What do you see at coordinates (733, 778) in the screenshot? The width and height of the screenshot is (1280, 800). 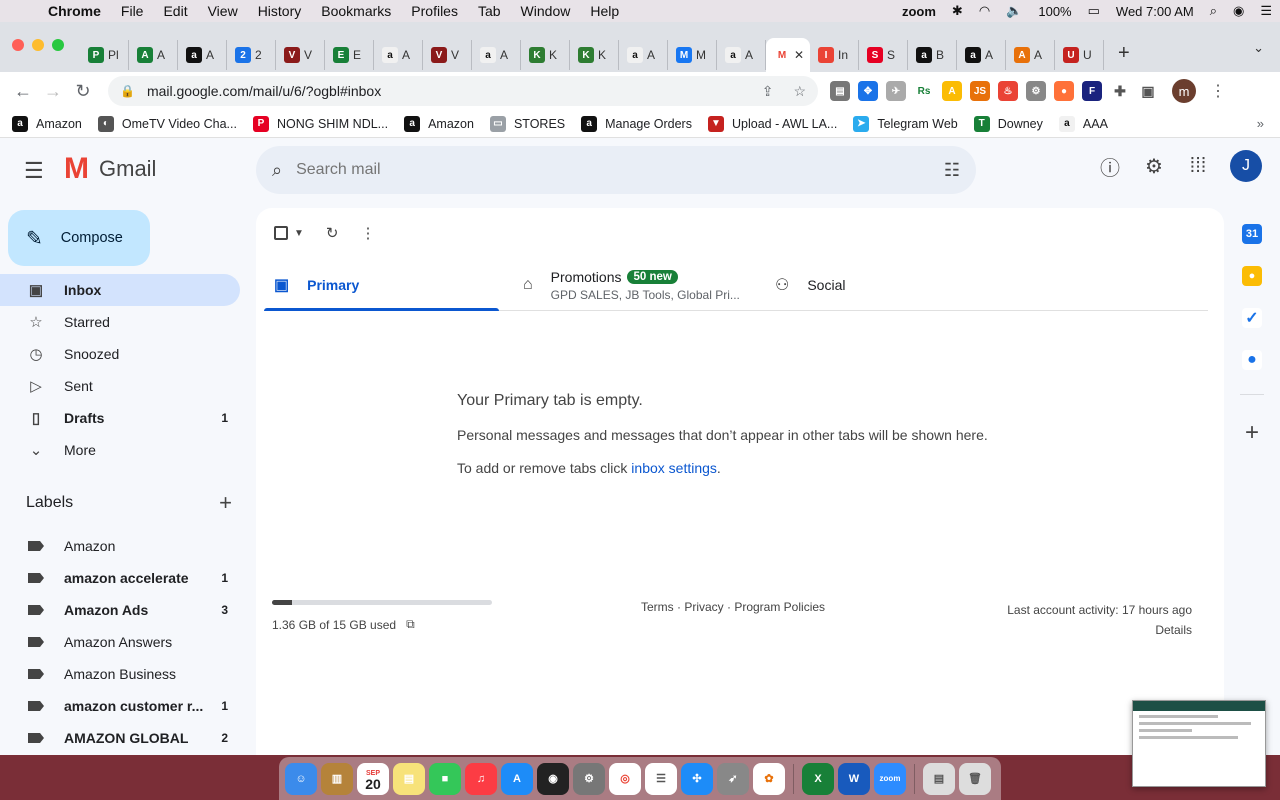 I see `launchpad-icon: ➶` at bounding box center [733, 778].